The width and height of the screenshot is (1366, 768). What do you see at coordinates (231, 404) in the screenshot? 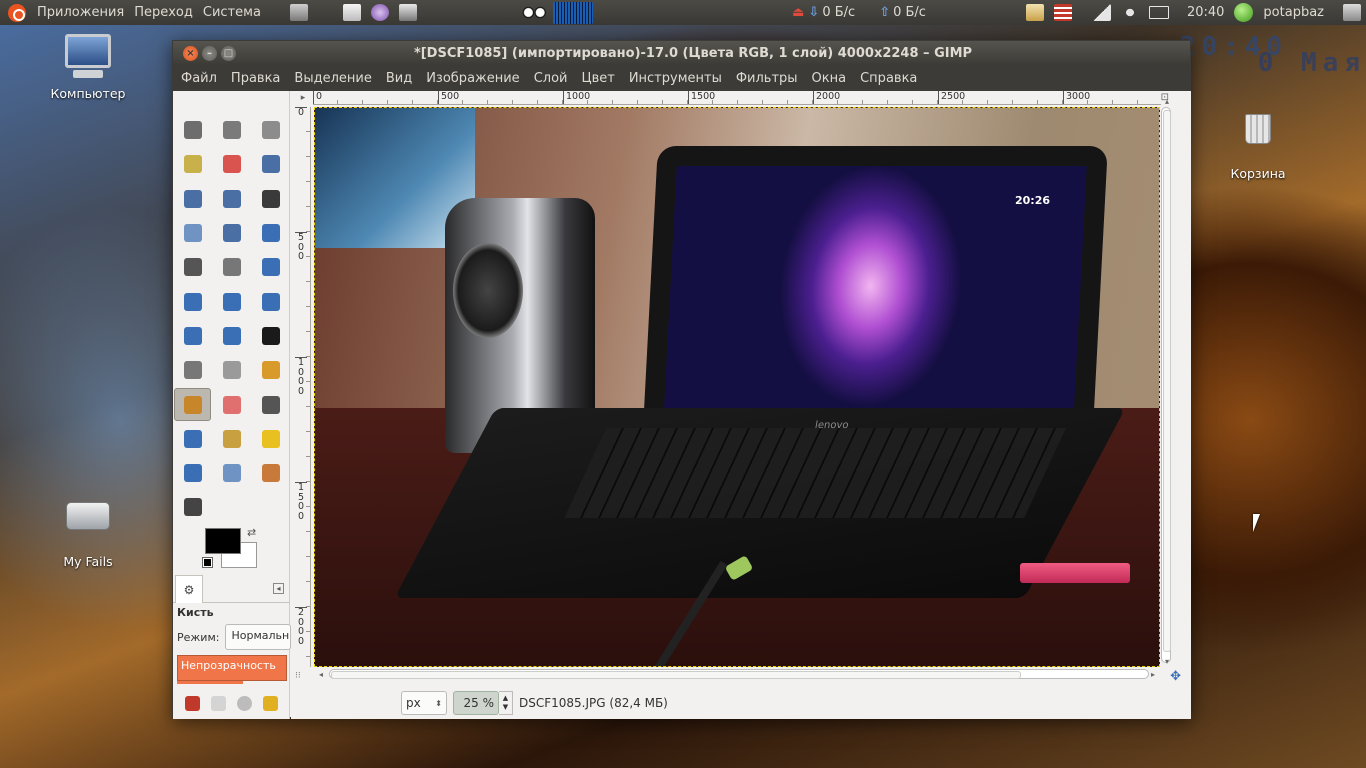
I see `eraser-tool` at bounding box center [231, 404].